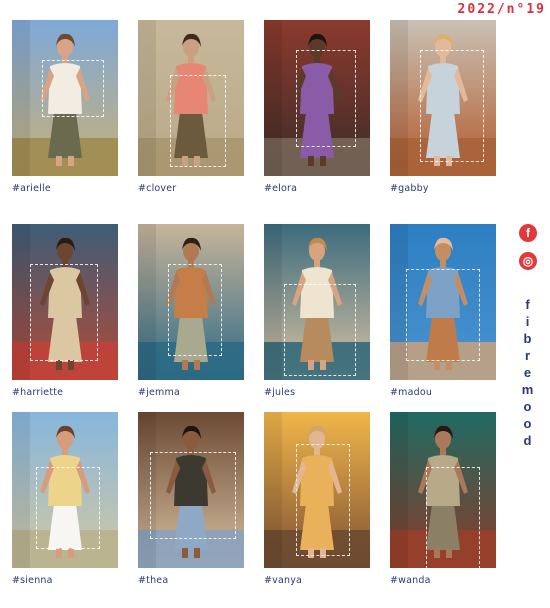 This screenshot has height=608, width=550. Describe the element at coordinates (528, 440) in the screenshot. I see `brand-letter: d` at that location.